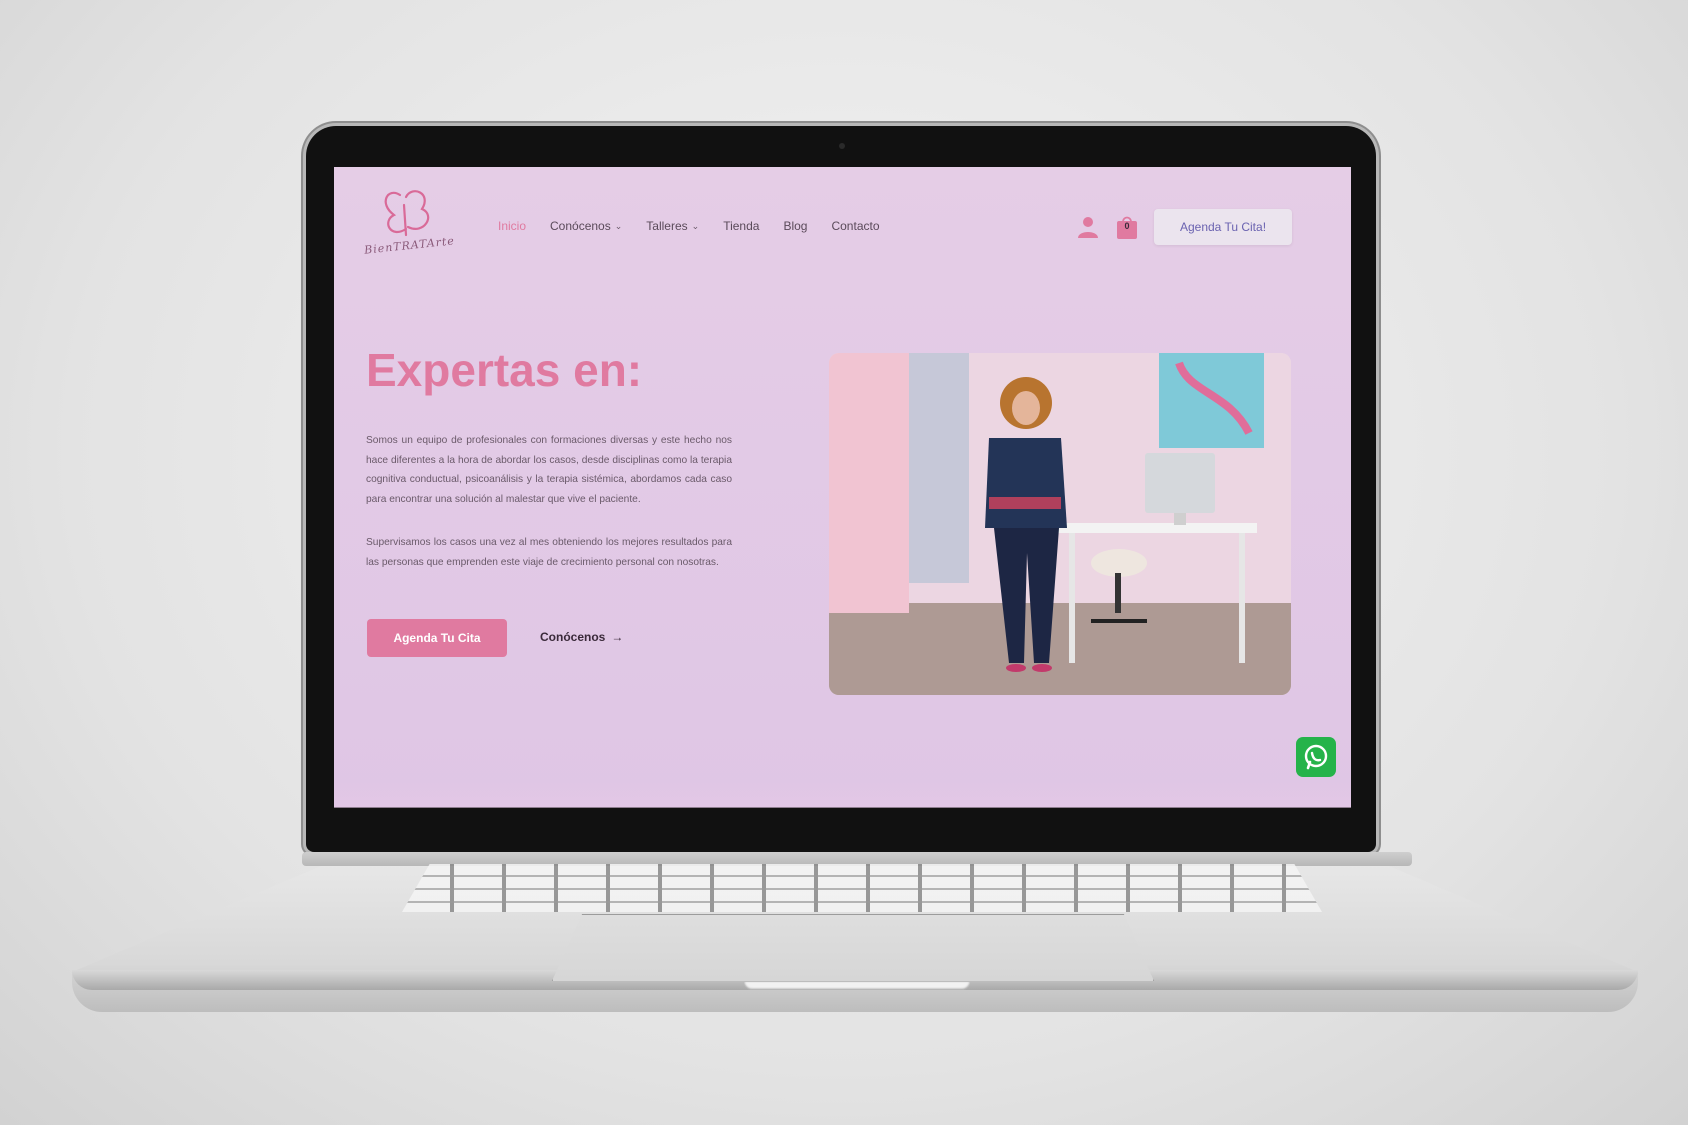 The height and width of the screenshot is (1125, 1688). What do you see at coordinates (842, 146) in the screenshot?
I see `webcam` at bounding box center [842, 146].